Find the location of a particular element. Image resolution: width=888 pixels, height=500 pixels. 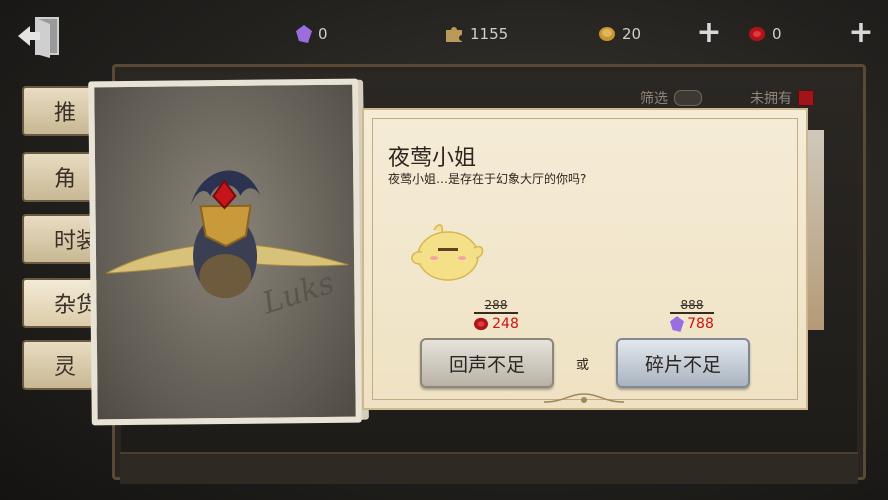

echo-count: 0 is located at coordinates (777, 34).